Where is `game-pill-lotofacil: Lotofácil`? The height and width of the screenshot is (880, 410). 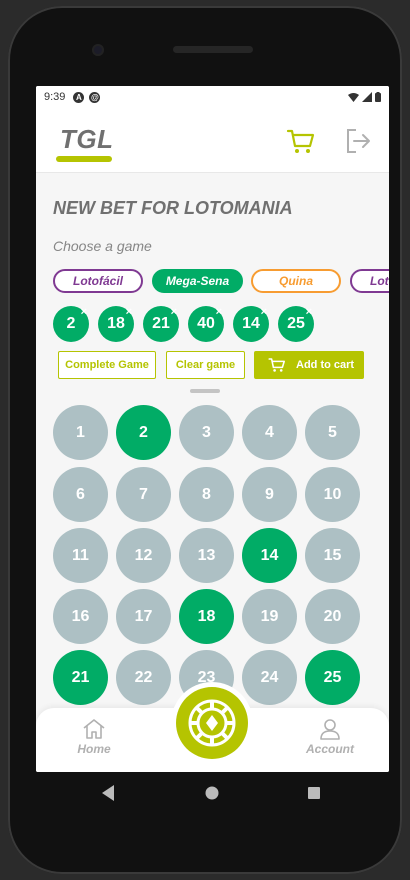 game-pill-lotofacil: Lotofácil is located at coordinates (98, 281).